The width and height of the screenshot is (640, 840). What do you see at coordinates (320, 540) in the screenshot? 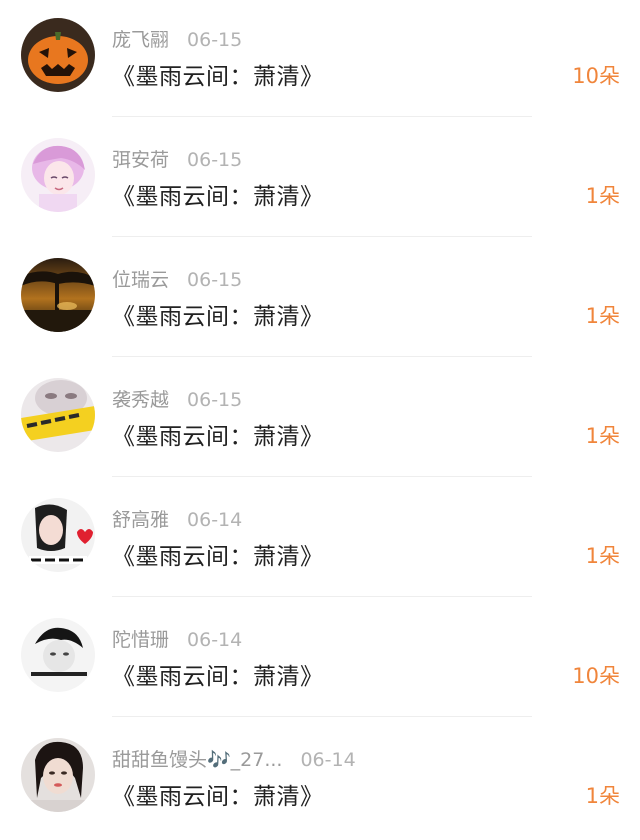
I see `list-item: 舒高雅 06-14 《墨雨云间：萧清》 1朵` at bounding box center [320, 540].